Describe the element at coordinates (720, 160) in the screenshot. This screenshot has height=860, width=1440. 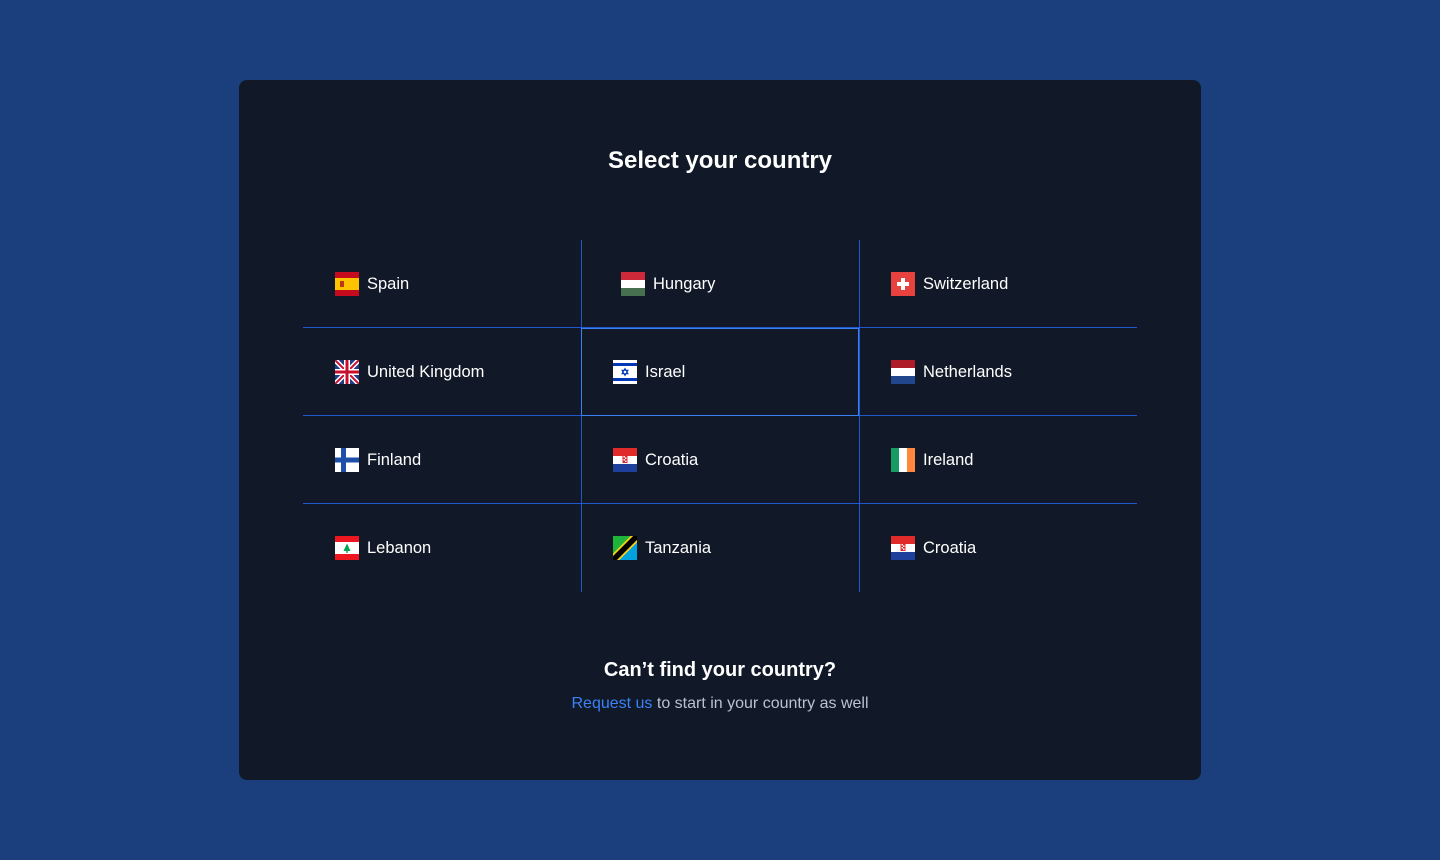
I see `page-title: Select your country` at that location.